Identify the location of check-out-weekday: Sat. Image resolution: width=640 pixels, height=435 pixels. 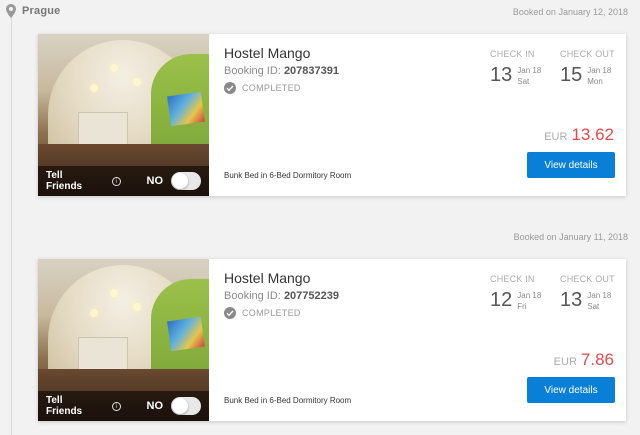
(593, 306).